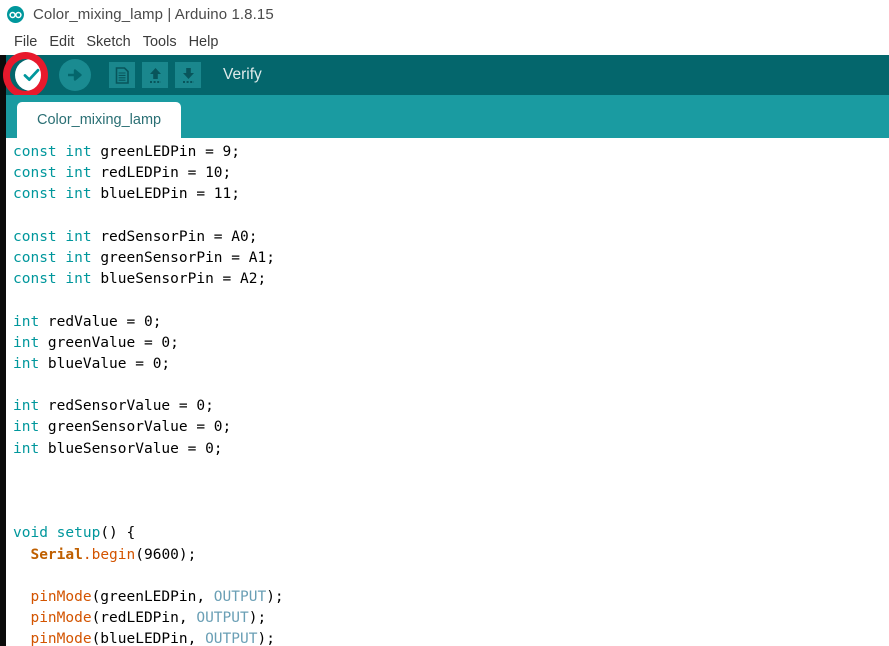 The width and height of the screenshot is (889, 646). I want to click on arrow-up-open-icon, so click(155, 75).